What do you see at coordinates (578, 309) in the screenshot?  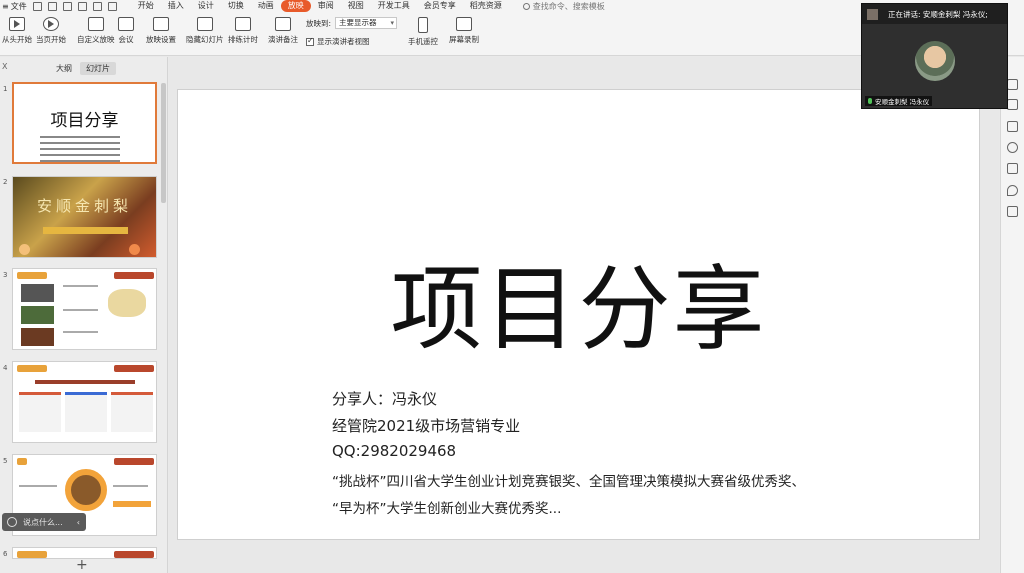 I see `slide-title: 项目分享` at bounding box center [578, 309].